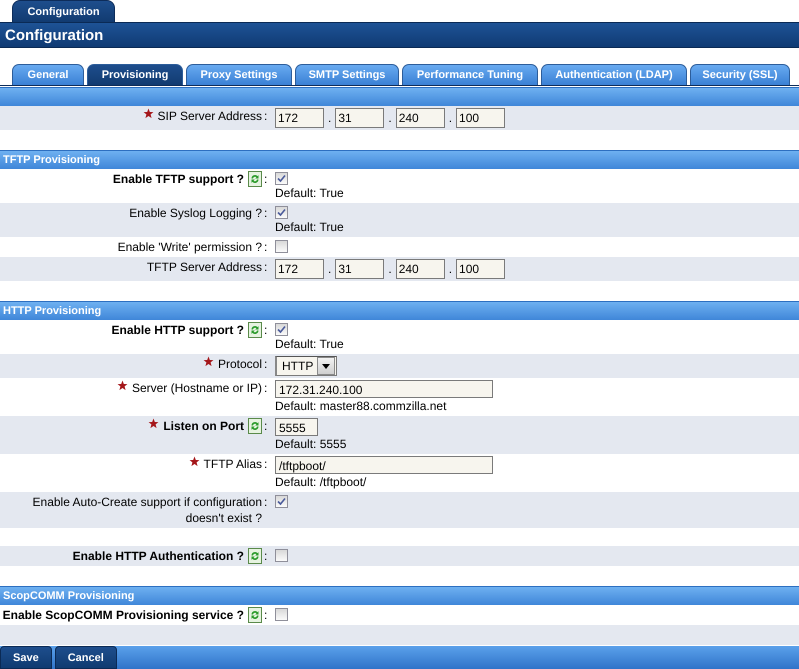 The height and width of the screenshot is (669, 799). I want to click on page-title-bar: Configuration, so click(399, 35).